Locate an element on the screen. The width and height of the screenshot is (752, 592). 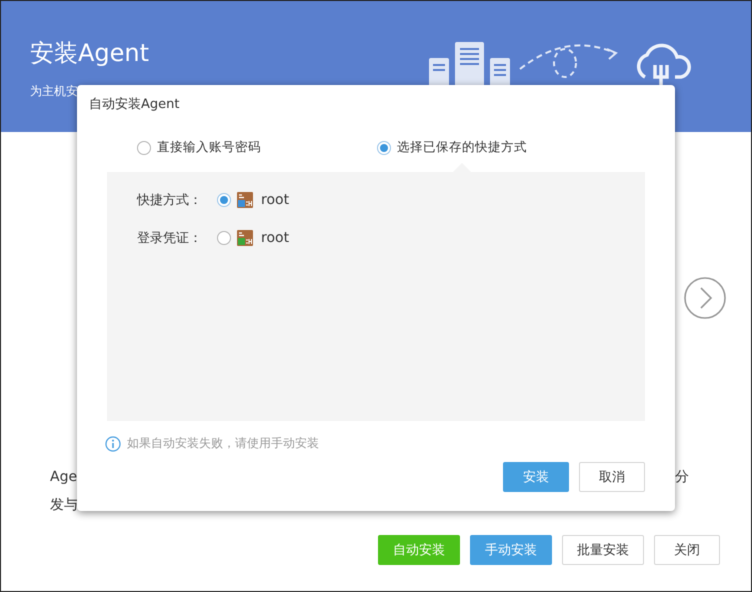
radio-label: 选择已保存的快捷方式 is located at coordinates (462, 147).